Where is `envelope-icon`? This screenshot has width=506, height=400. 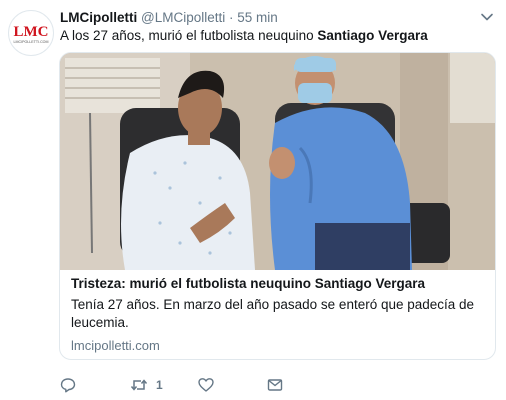 envelope-icon is located at coordinates (275, 385).